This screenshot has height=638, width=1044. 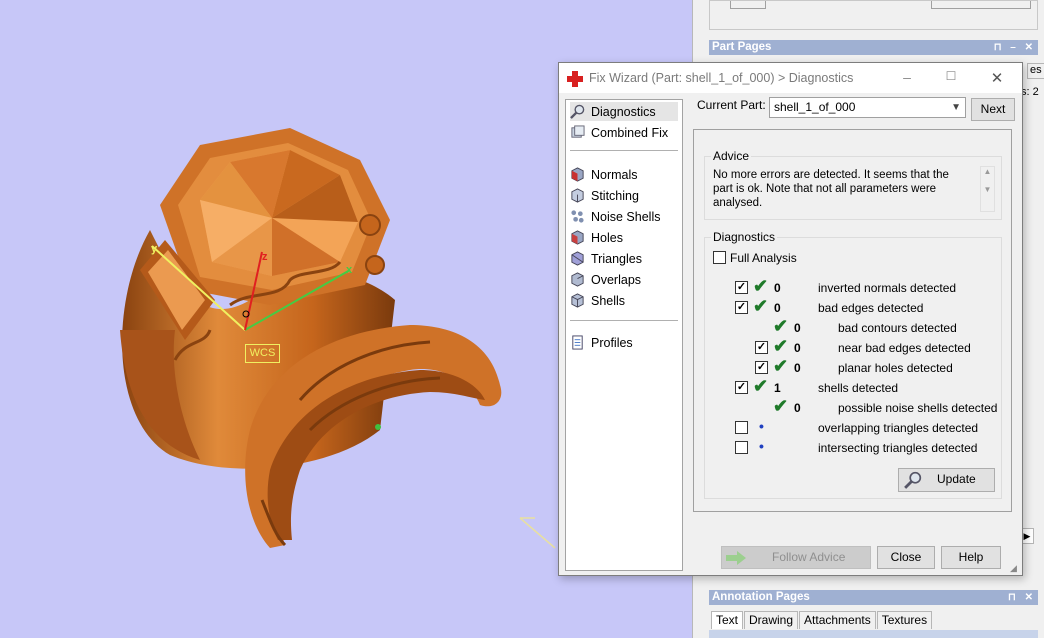 What do you see at coordinates (871, 308) in the screenshot?
I see `row-label: bad edges detected` at bounding box center [871, 308].